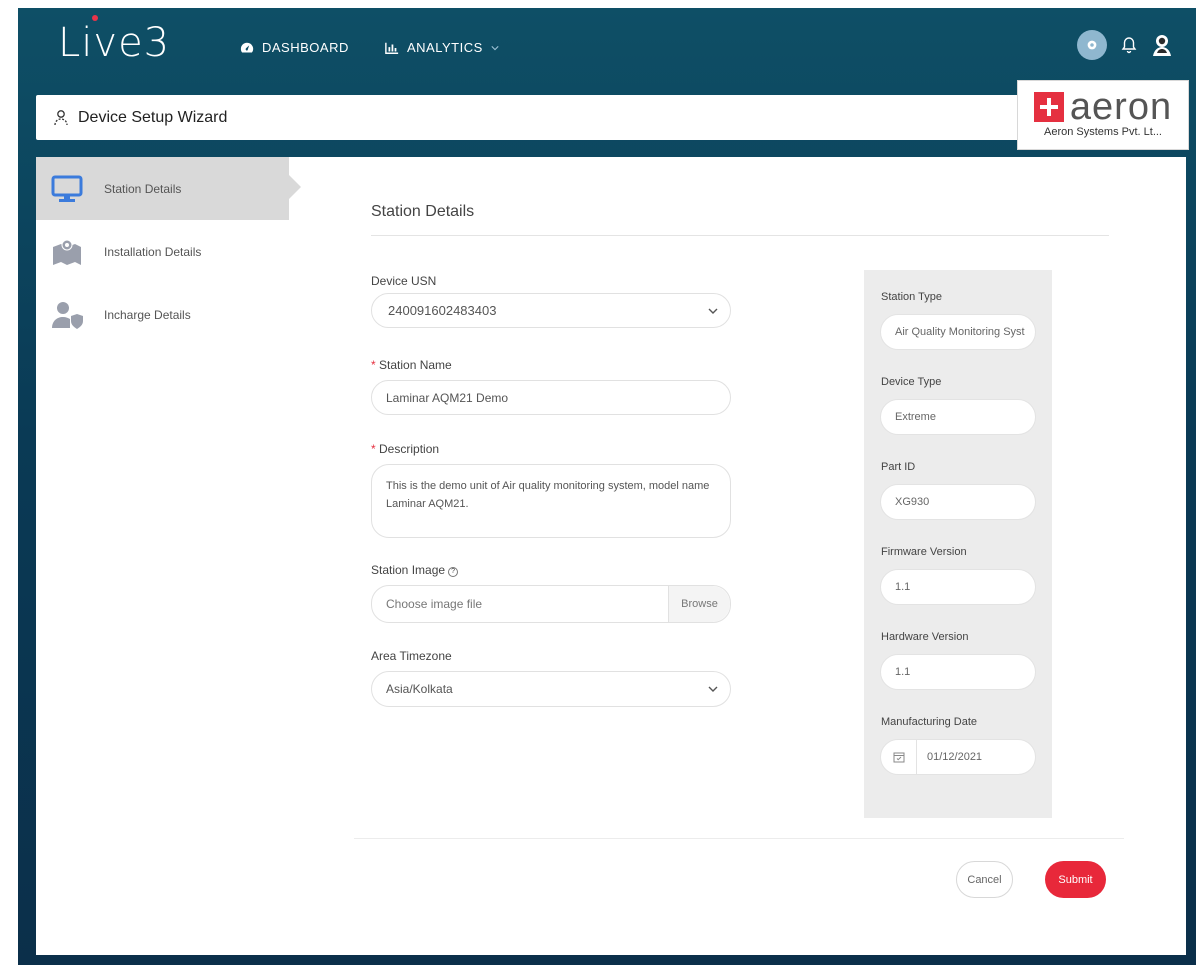  I want to click on wizard-user-icon, so click(61, 117).